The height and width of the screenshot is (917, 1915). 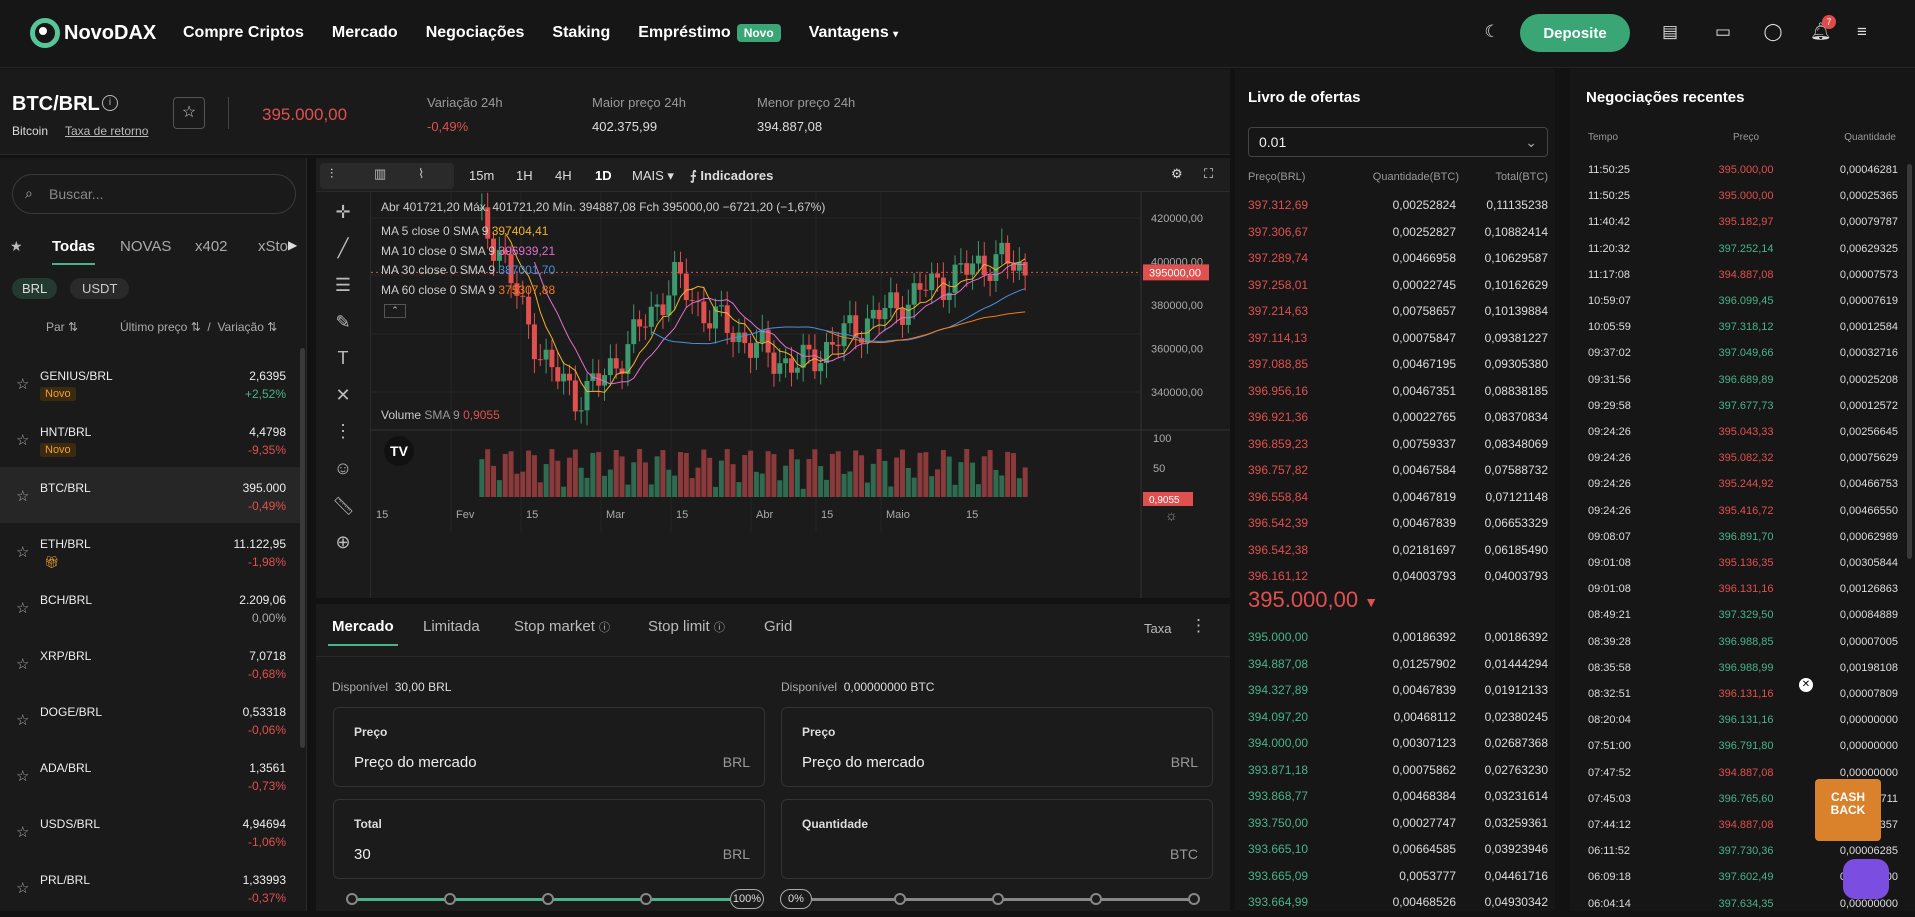 I want to click on tabs-scroll-right-icon: ▶, so click(x=292, y=245).